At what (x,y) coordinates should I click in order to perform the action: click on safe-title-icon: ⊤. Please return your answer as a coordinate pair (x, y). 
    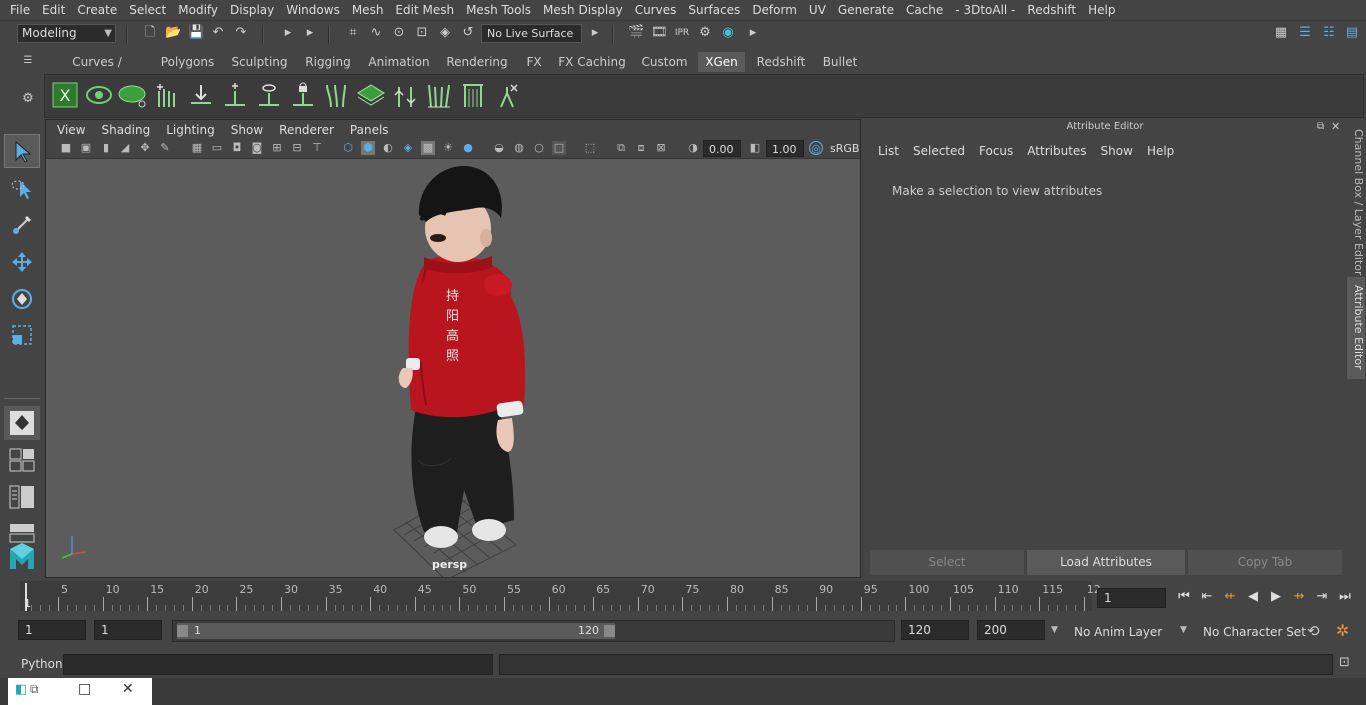
    Looking at the image, I should click on (317, 148).